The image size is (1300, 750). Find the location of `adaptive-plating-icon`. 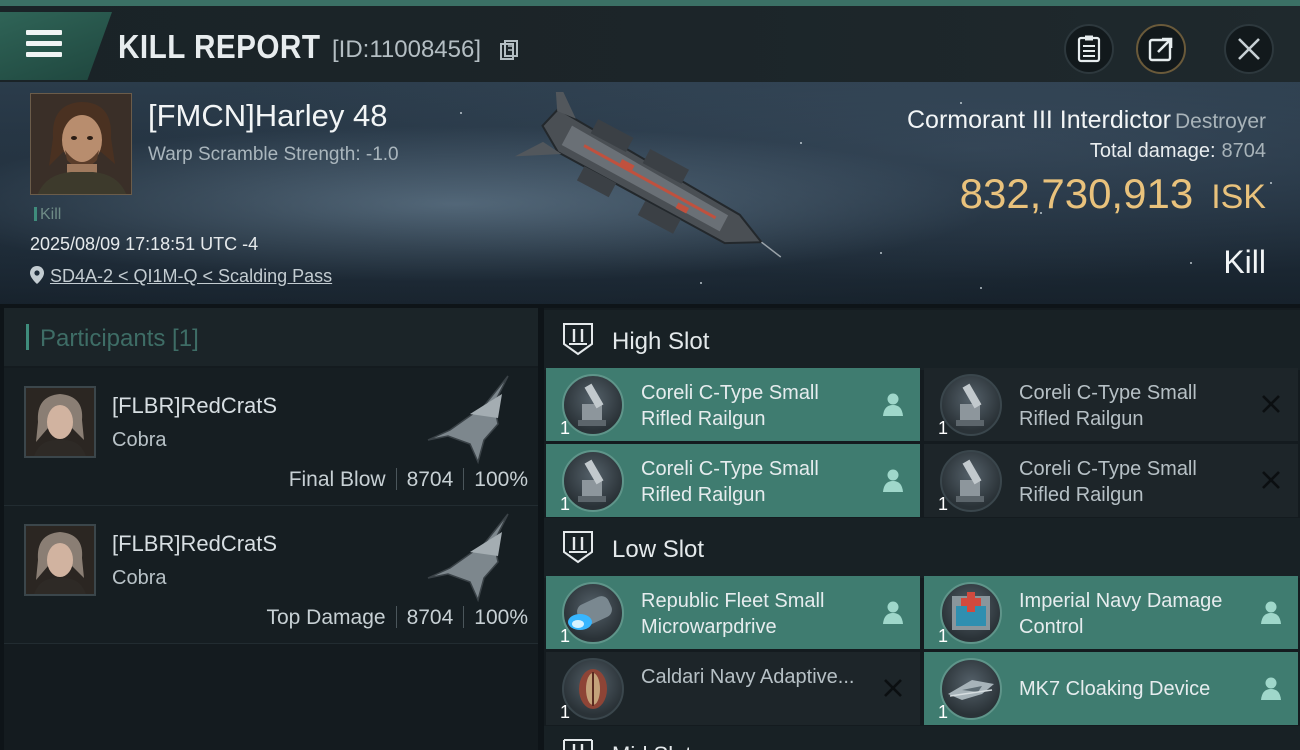

adaptive-plating-icon is located at coordinates (593, 689).